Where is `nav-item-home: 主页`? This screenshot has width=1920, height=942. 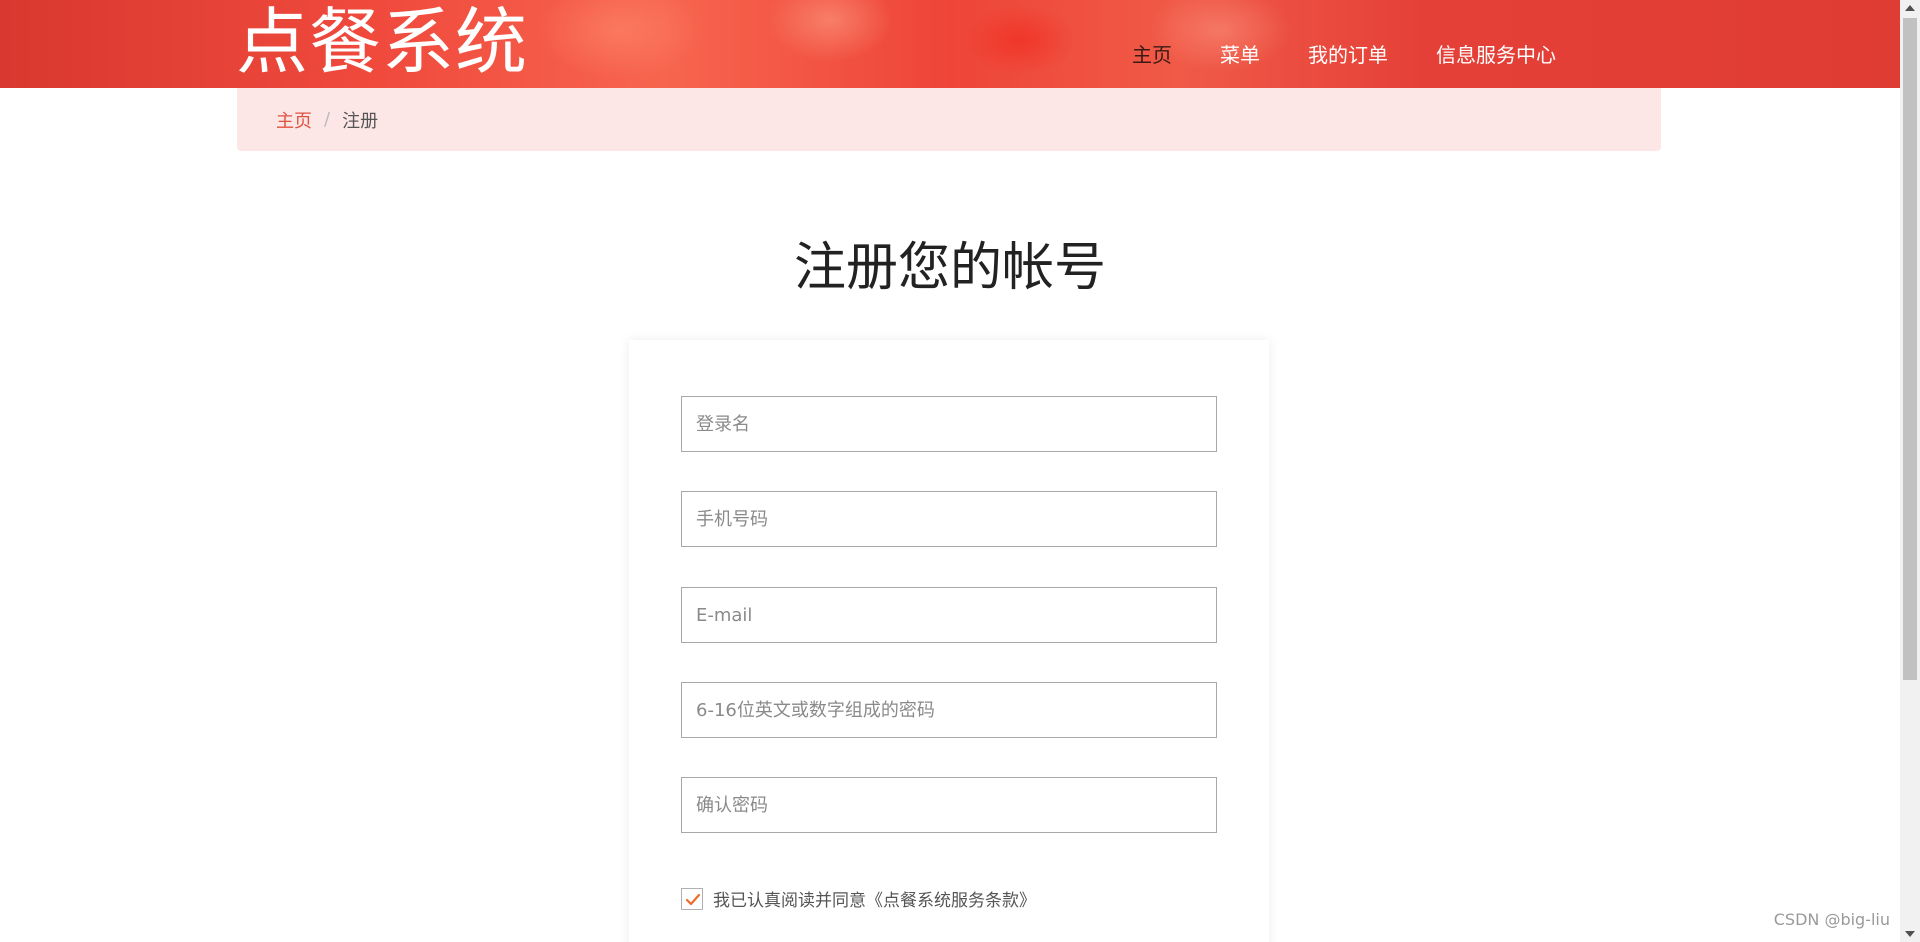
nav-item-home: 主页 is located at coordinates (1152, 55).